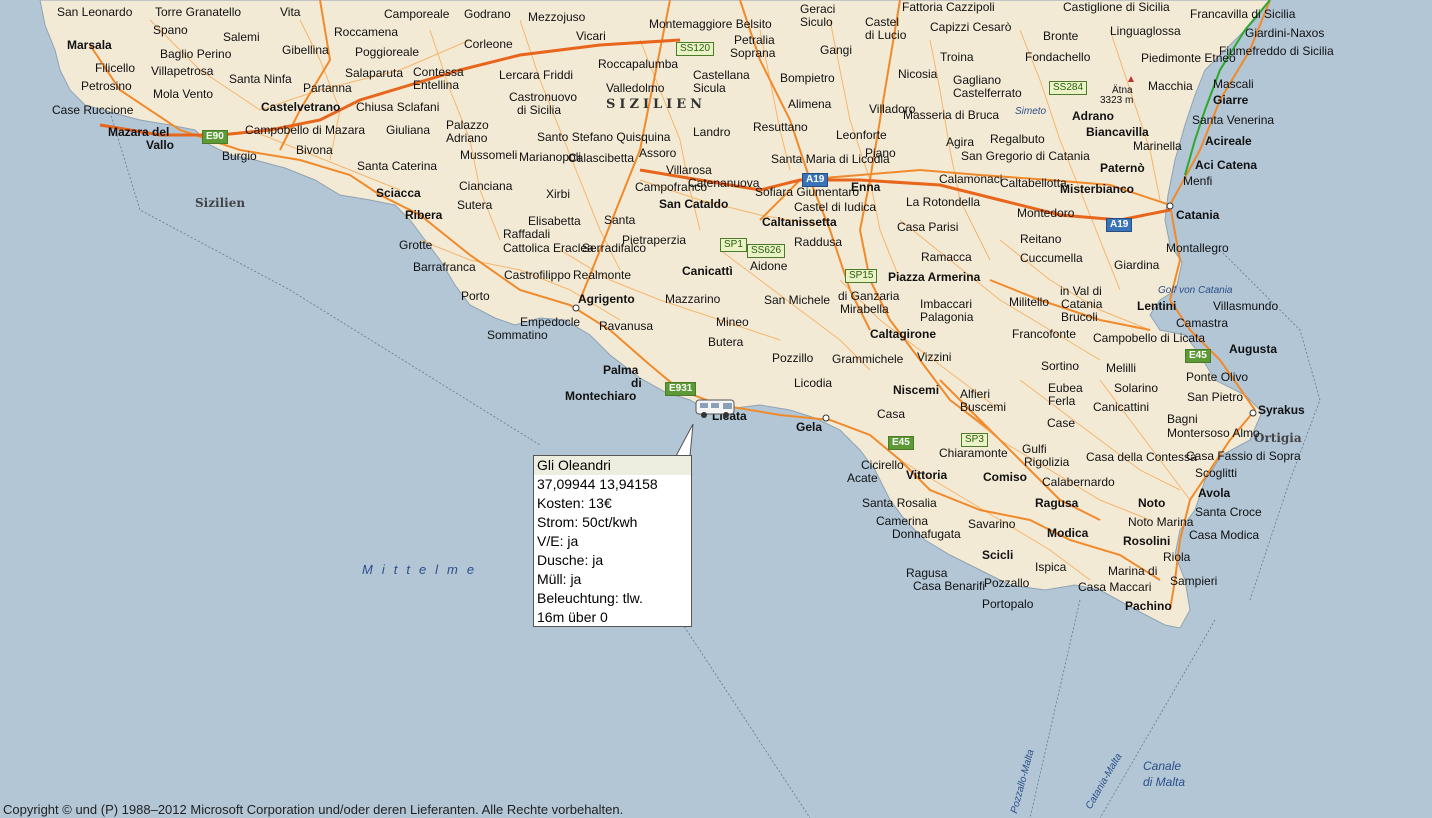  I want to click on town-label: Vicari, so click(591, 36).